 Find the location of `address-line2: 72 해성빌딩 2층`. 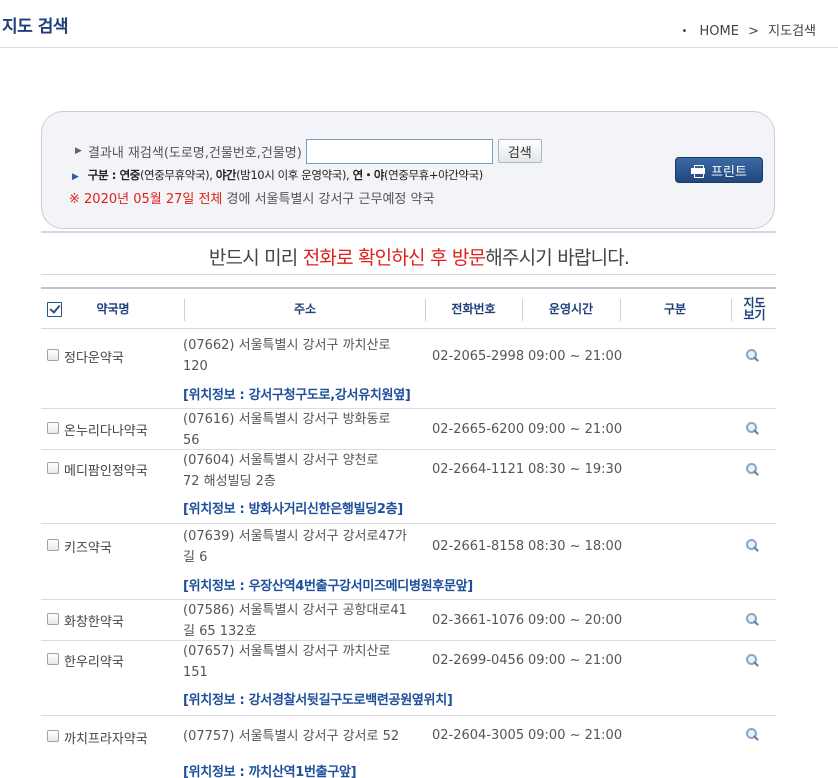

address-line2: 72 해성빌딩 2층 is located at coordinates (229, 481).